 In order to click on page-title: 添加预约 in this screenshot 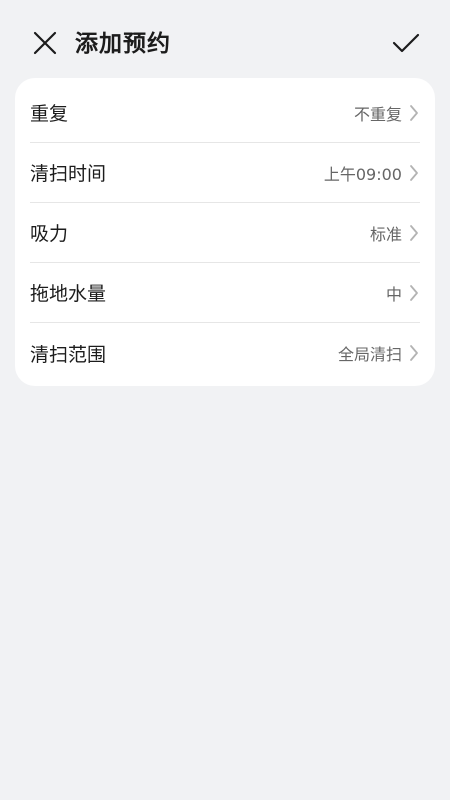, I will do `click(123, 44)`.